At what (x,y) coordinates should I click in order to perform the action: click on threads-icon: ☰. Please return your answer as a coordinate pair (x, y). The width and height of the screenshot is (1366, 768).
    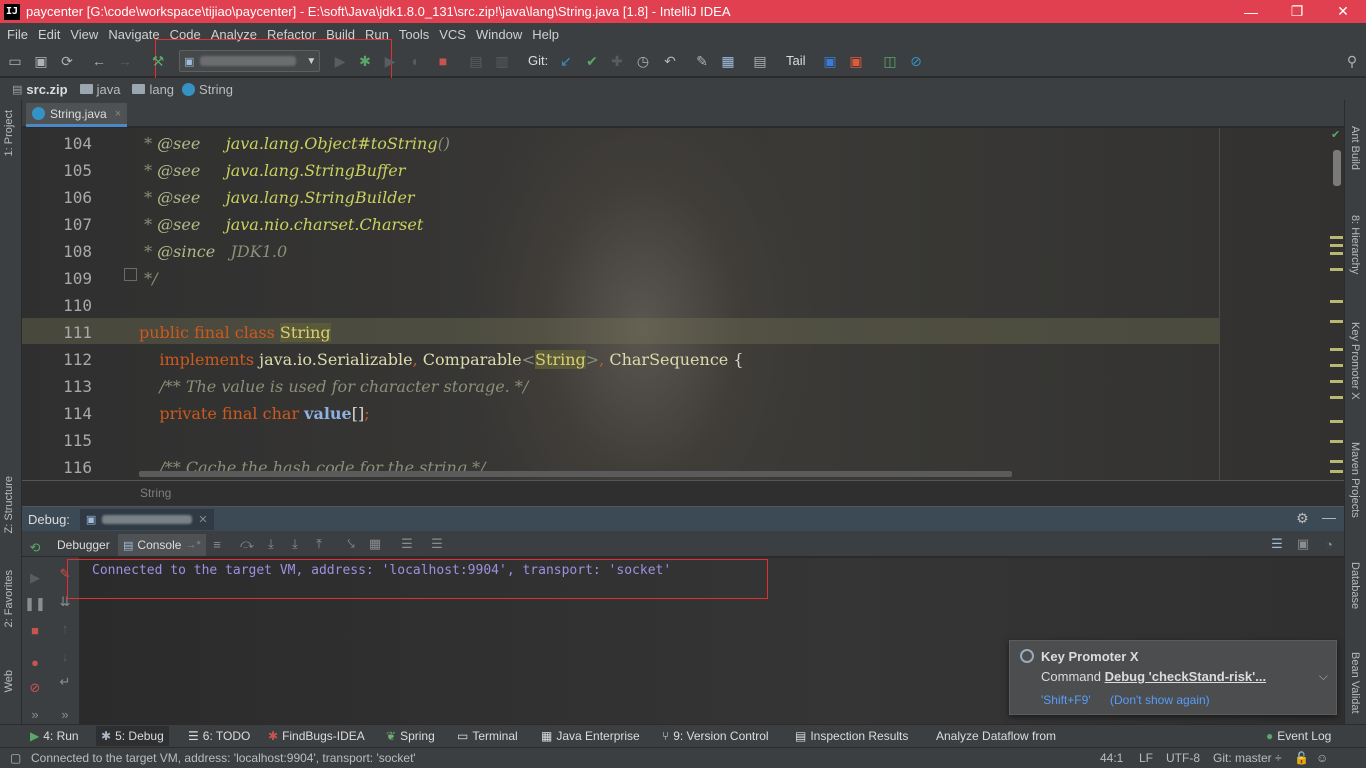
    Looking at the image, I should click on (437, 544).